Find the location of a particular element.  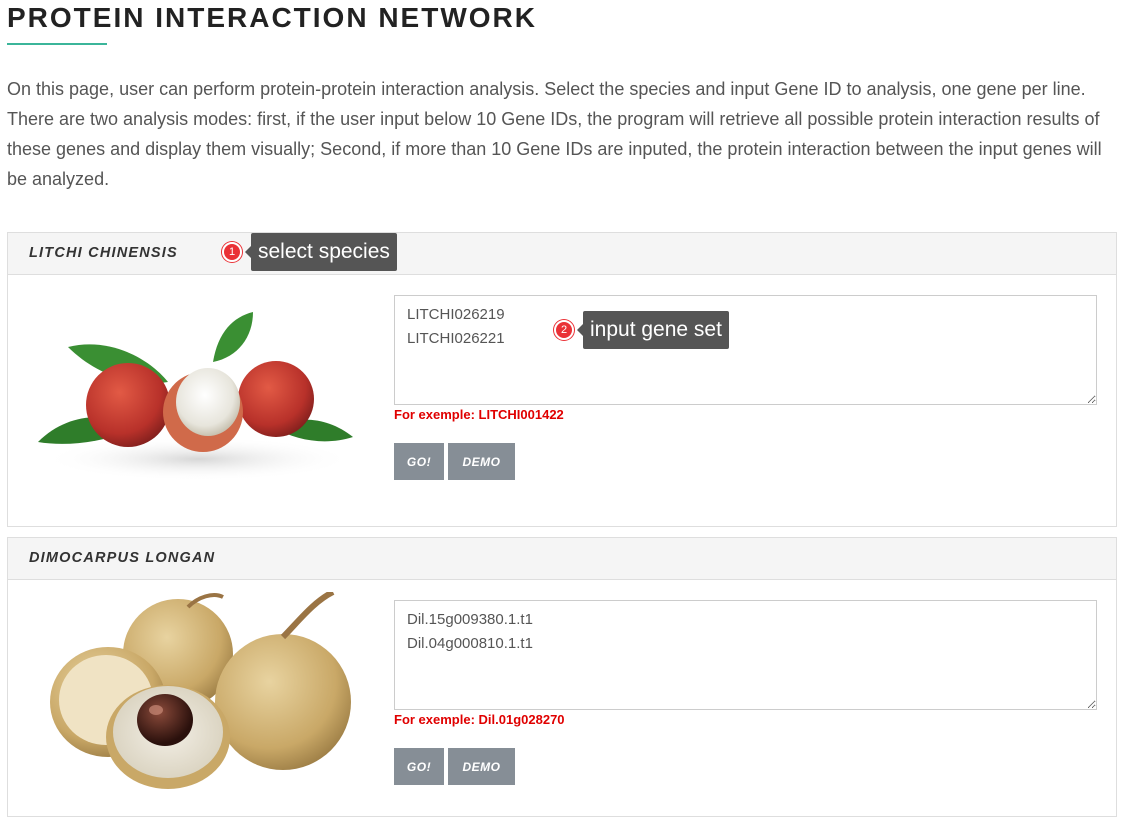

example-text: For exemple: Dil.01g028270 is located at coordinates (479, 719).